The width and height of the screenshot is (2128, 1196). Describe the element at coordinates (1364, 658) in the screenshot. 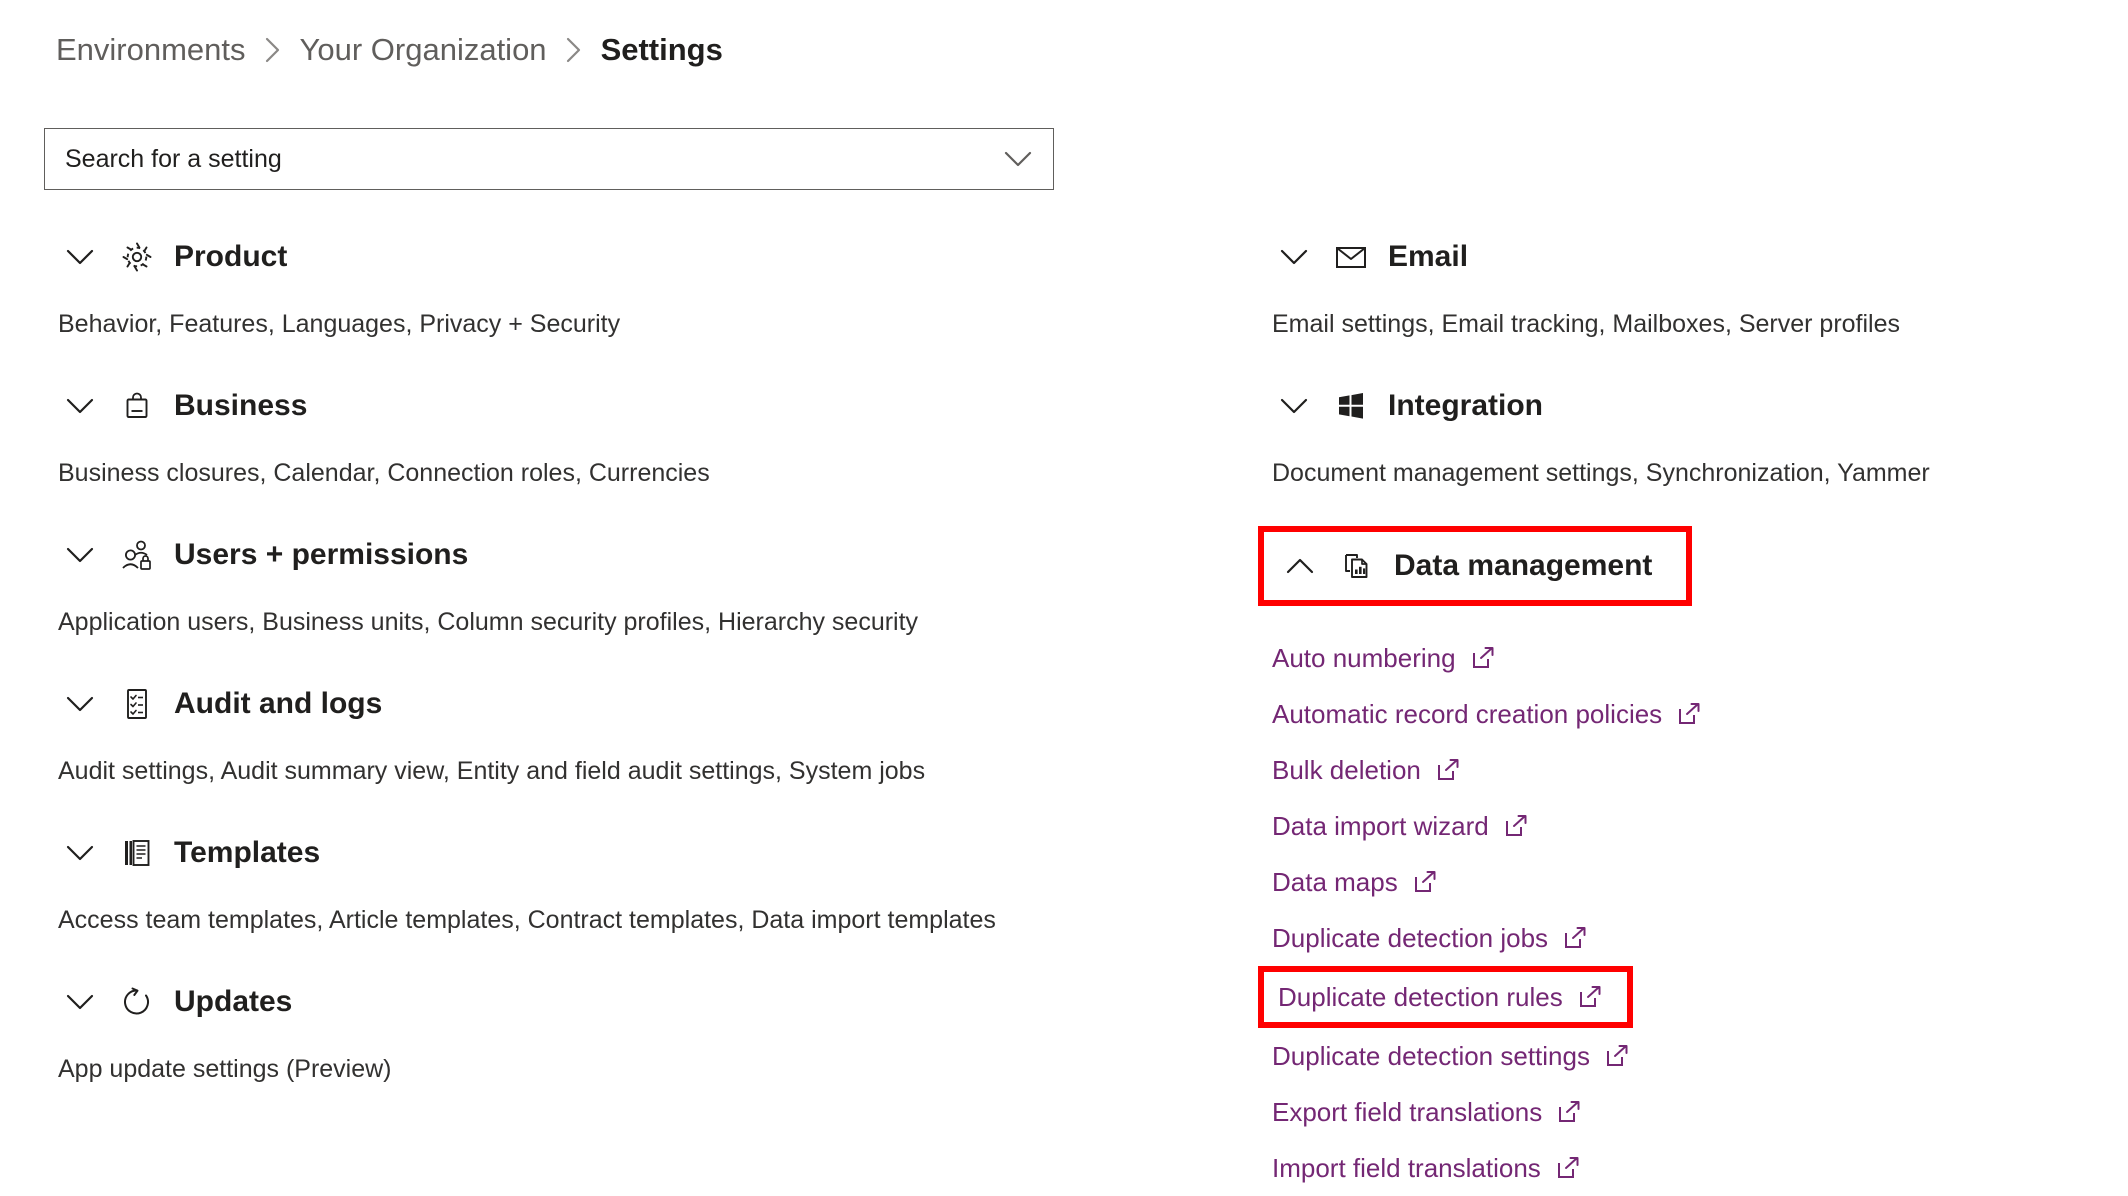

I see `link-label: Auto numbering` at that location.